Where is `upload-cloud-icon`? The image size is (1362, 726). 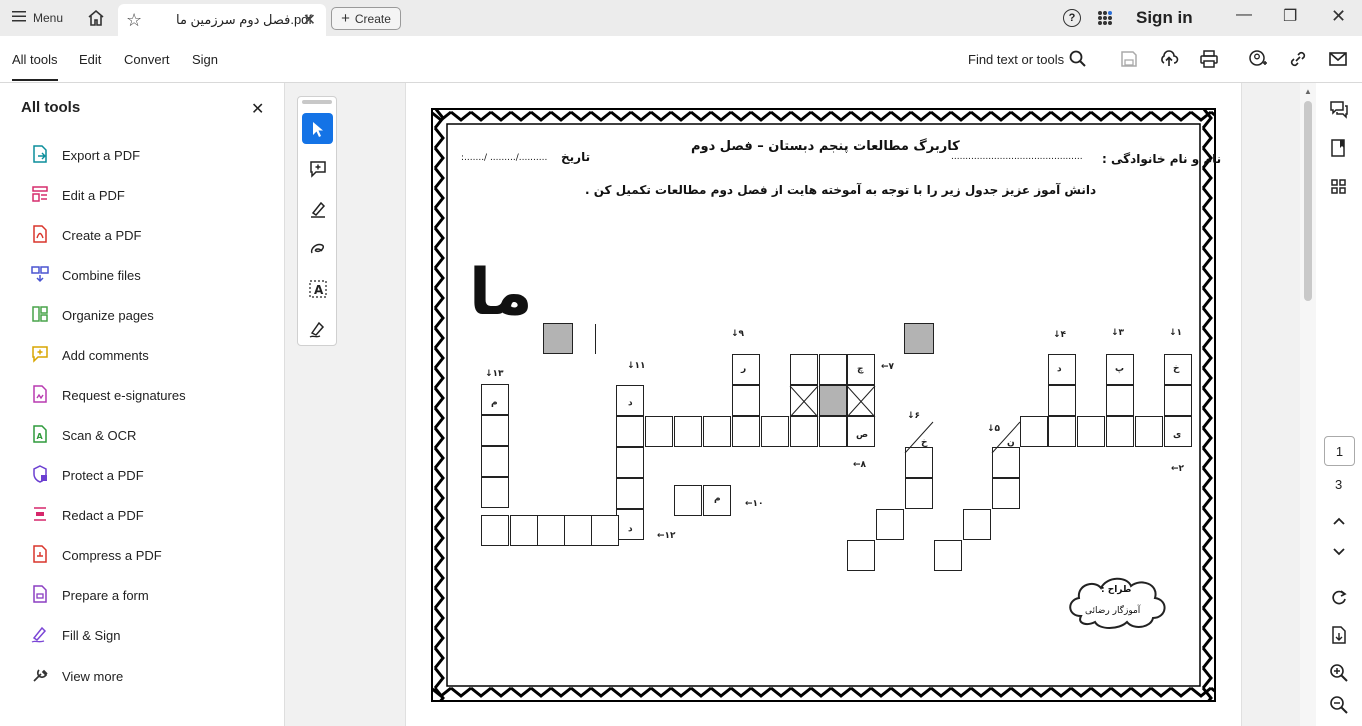 upload-cloud-icon is located at coordinates (1169, 59).